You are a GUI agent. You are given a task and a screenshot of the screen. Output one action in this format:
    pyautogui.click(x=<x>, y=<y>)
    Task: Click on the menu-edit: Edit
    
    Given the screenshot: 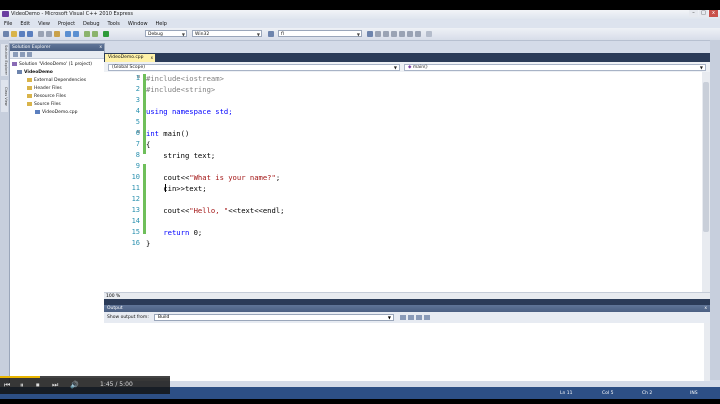 What is the action you would take?
    pyautogui.click(x=25, y=23)
    